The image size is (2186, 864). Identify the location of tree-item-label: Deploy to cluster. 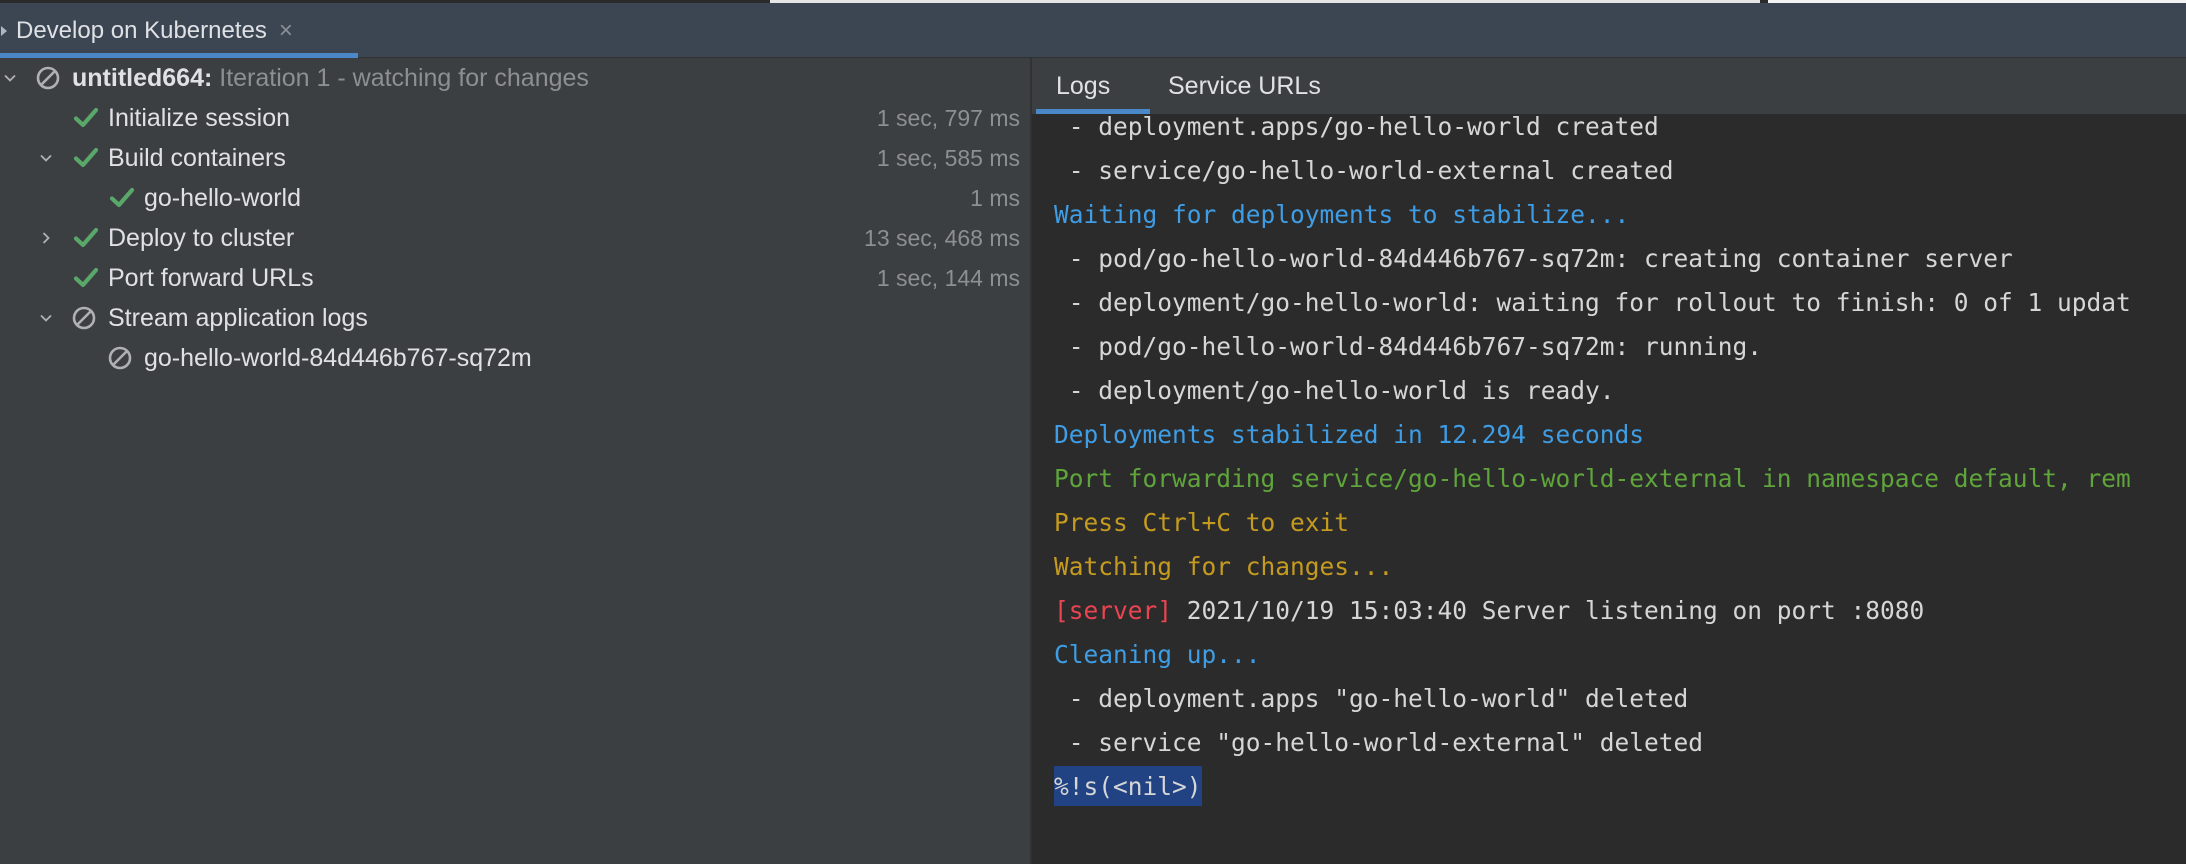
(201, 237).